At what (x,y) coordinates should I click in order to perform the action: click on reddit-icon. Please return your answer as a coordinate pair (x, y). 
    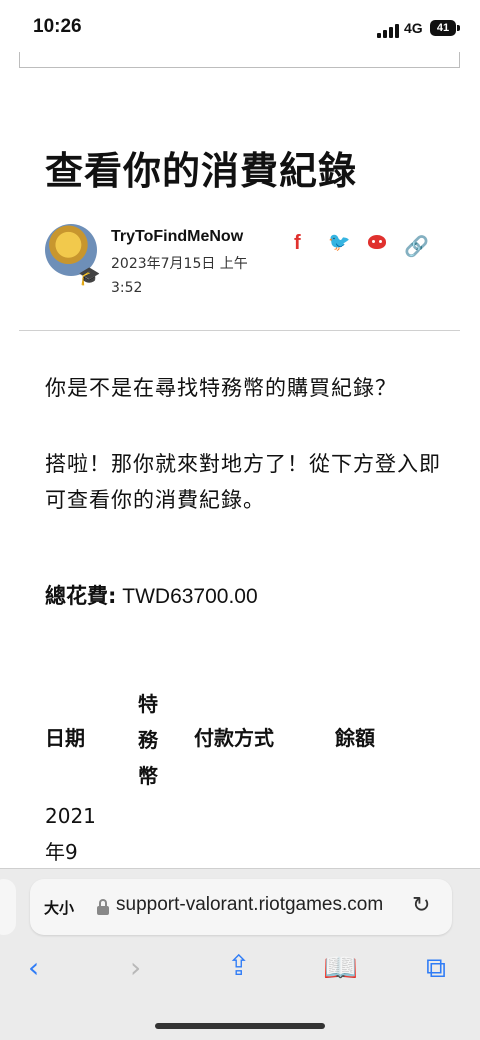
    Looking at the image, I should click on (377, 242).